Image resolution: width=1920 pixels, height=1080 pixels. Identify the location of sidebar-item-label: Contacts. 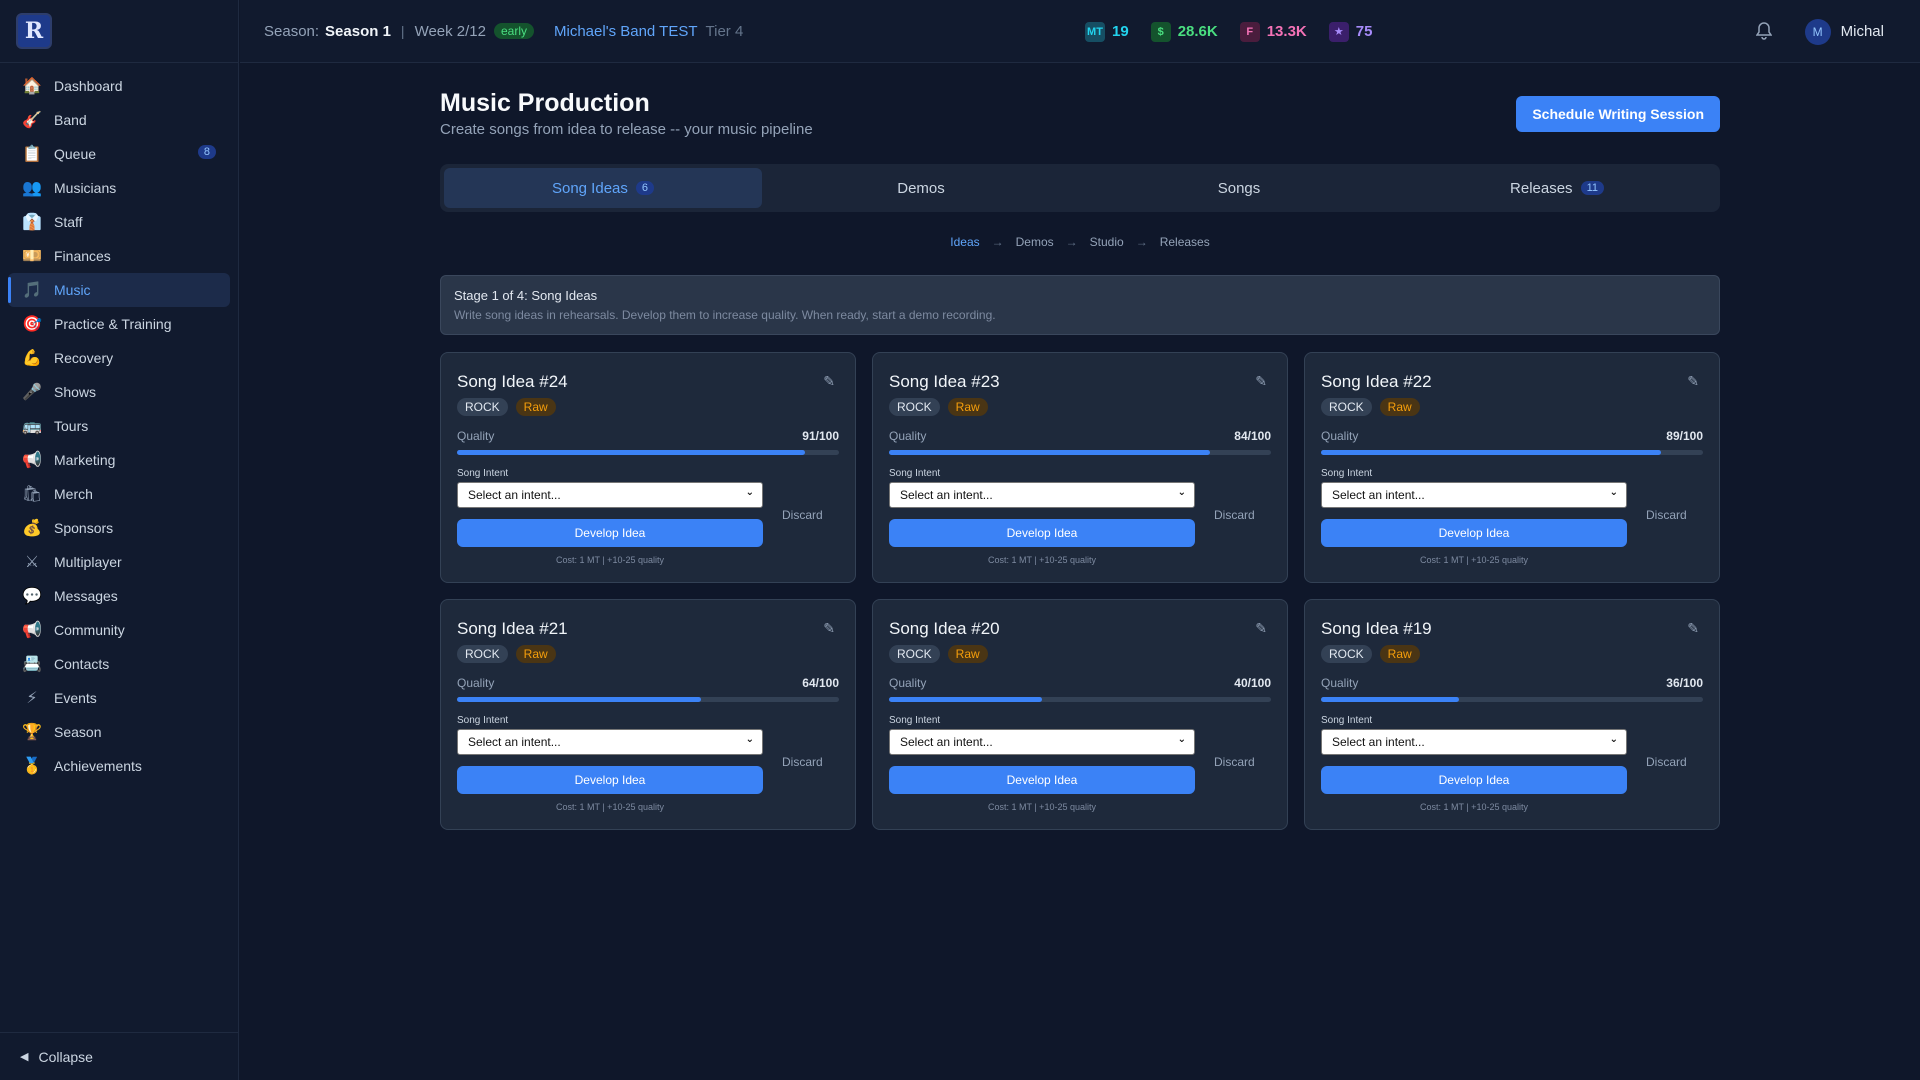
(82, 664).